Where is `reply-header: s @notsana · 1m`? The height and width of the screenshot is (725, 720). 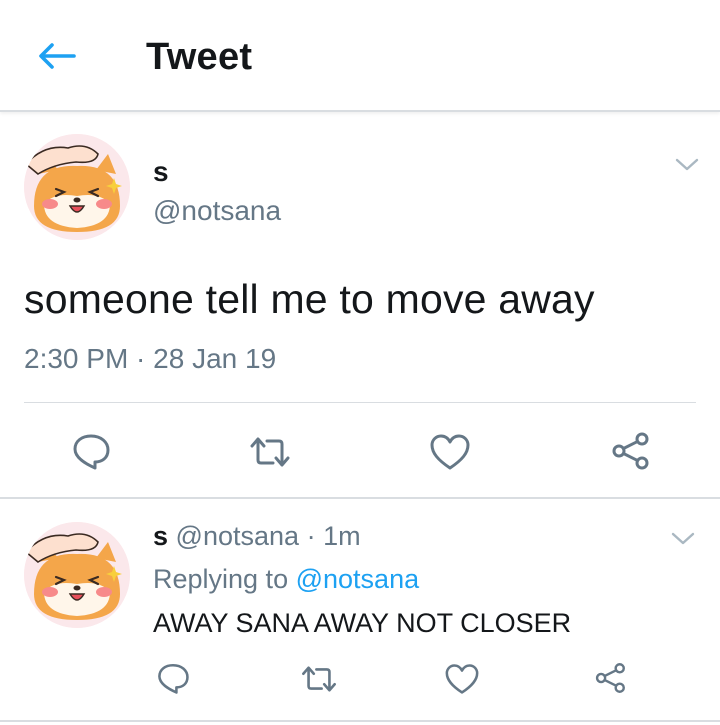 reply-header: s @notsana · 1m is located at coordinates (257, 536).